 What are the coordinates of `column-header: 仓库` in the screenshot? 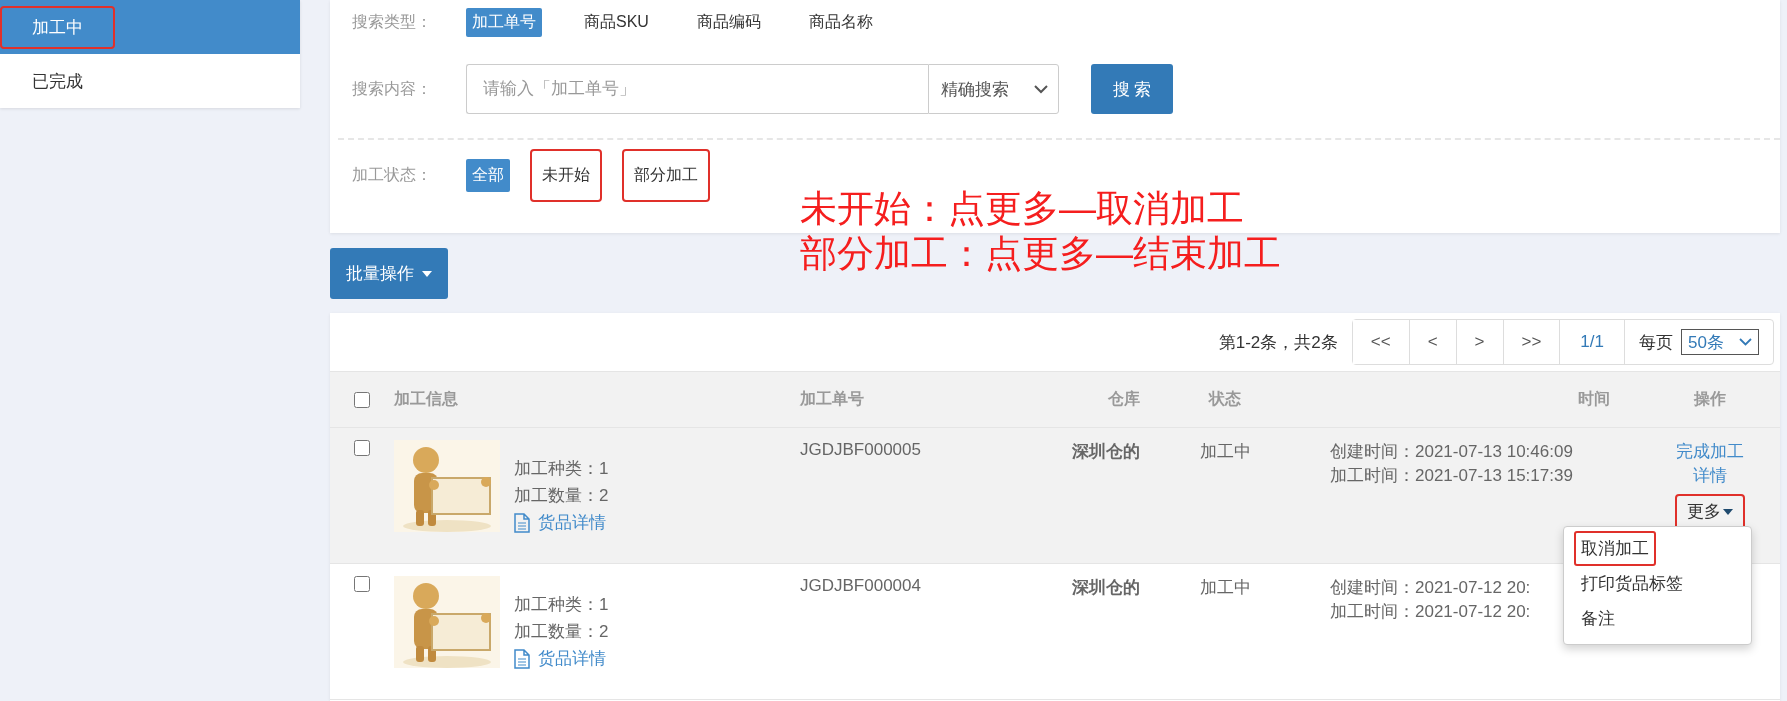 It's located at (1124, 398).